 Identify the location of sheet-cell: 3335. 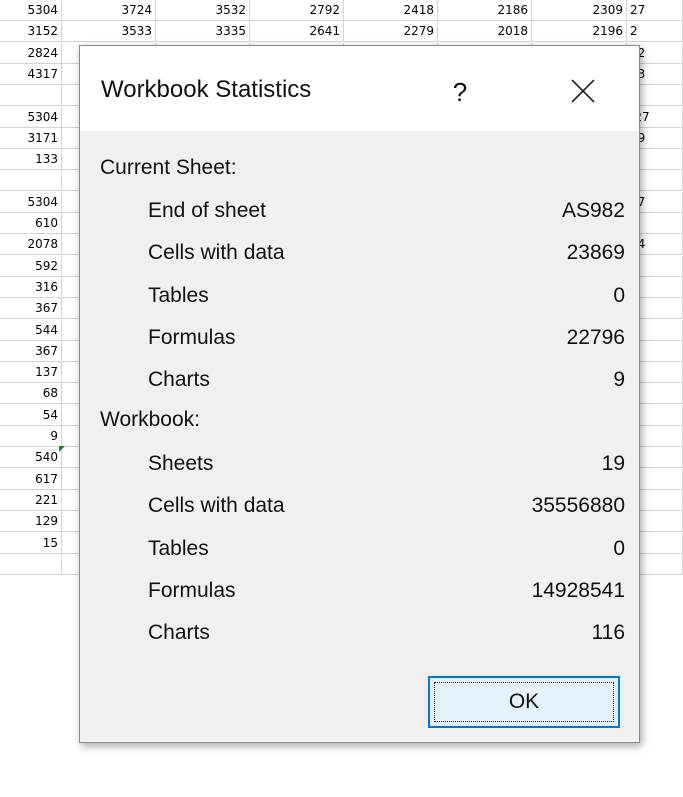
(203, 31).